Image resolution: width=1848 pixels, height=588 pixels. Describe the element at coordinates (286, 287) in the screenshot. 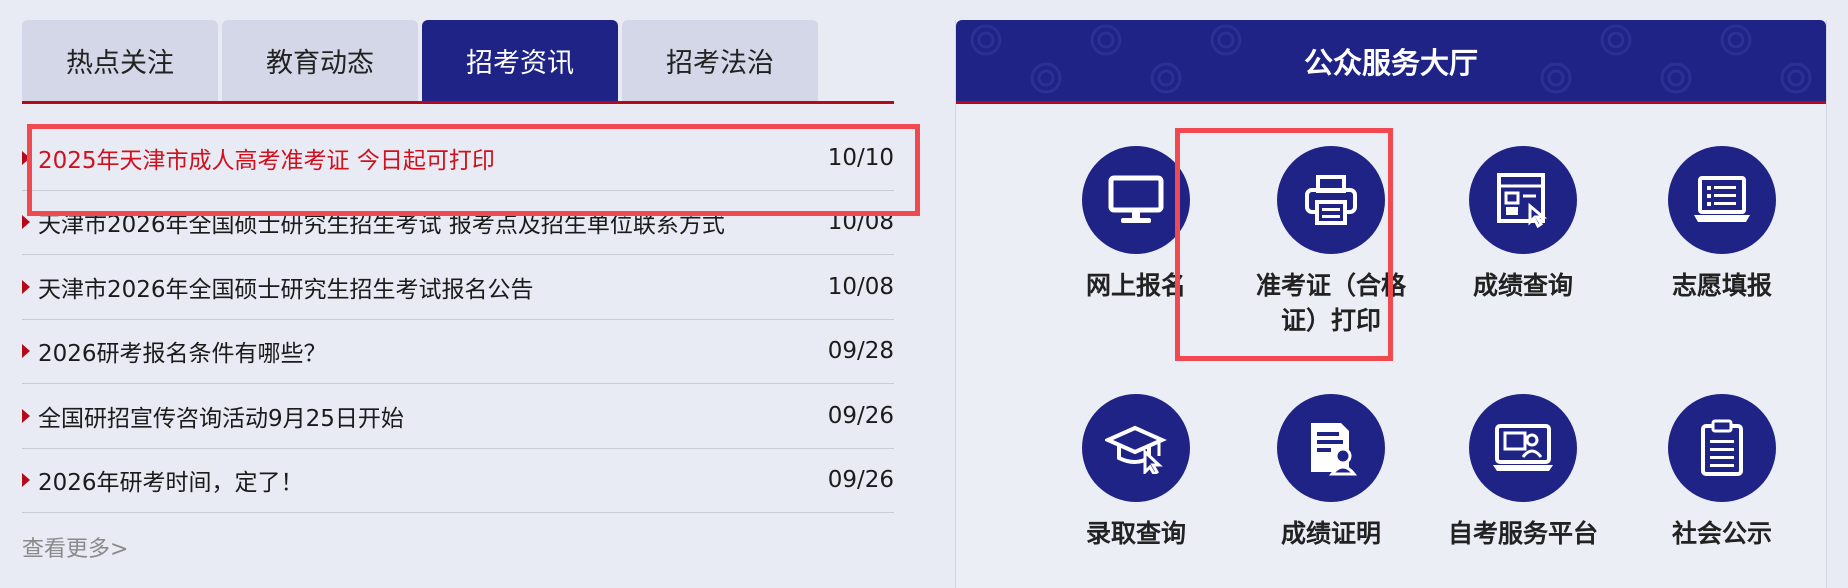

I see `news-title: 天津市2026年全国硕士研究生招生考试报名公告` at that location.